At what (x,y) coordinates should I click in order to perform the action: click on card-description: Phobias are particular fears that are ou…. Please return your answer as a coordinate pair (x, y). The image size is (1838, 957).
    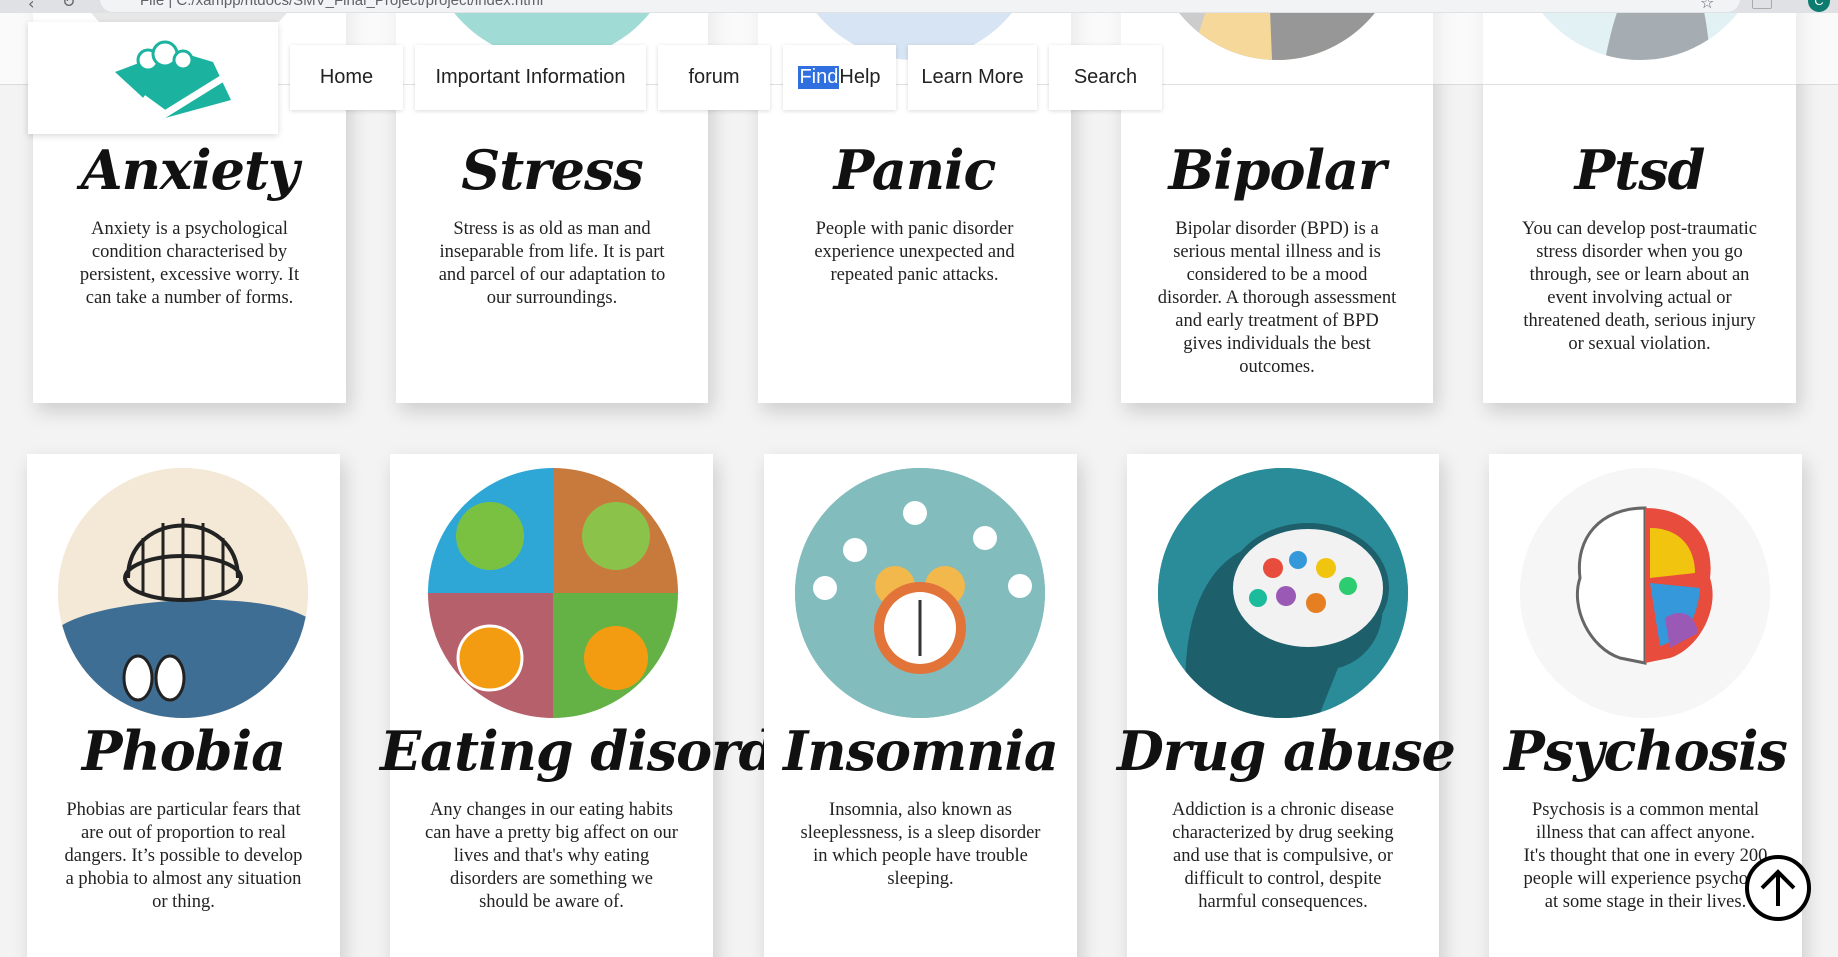
    Looking at the image, I should click on (183, 856).